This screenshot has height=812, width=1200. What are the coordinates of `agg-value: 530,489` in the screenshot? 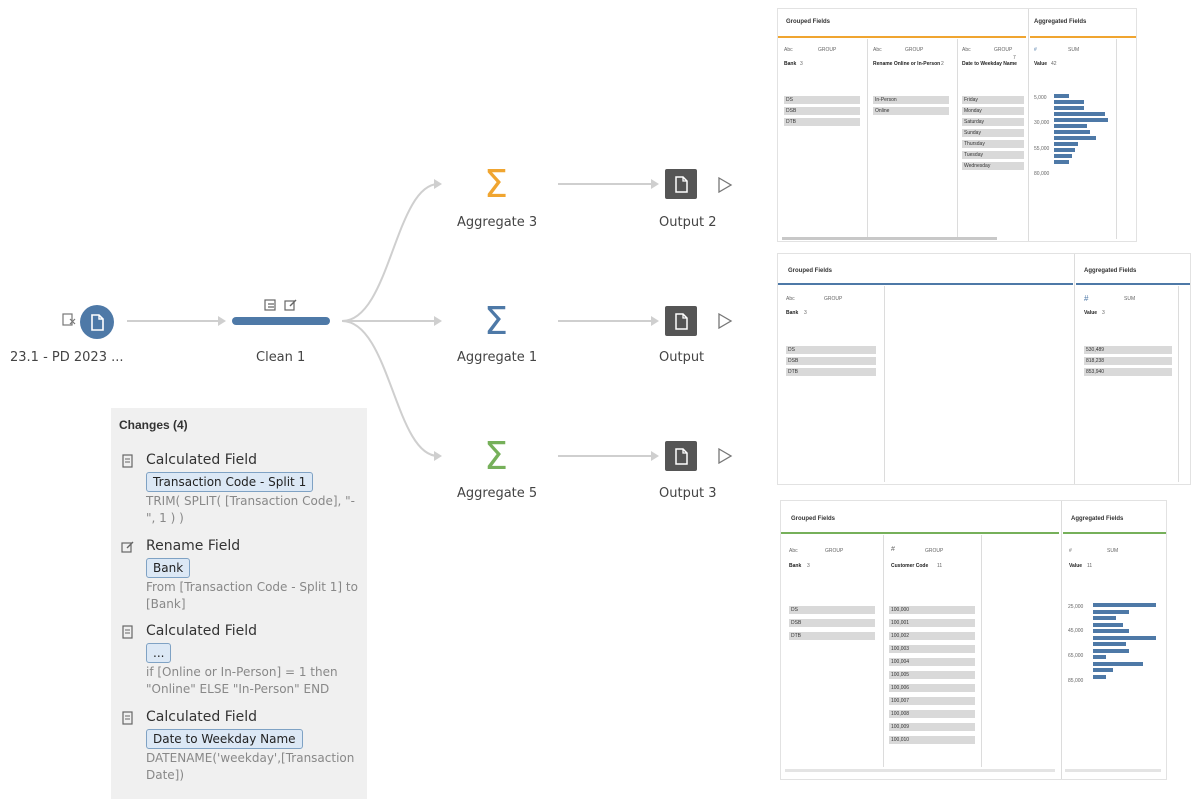 It's located at (1128, 350).